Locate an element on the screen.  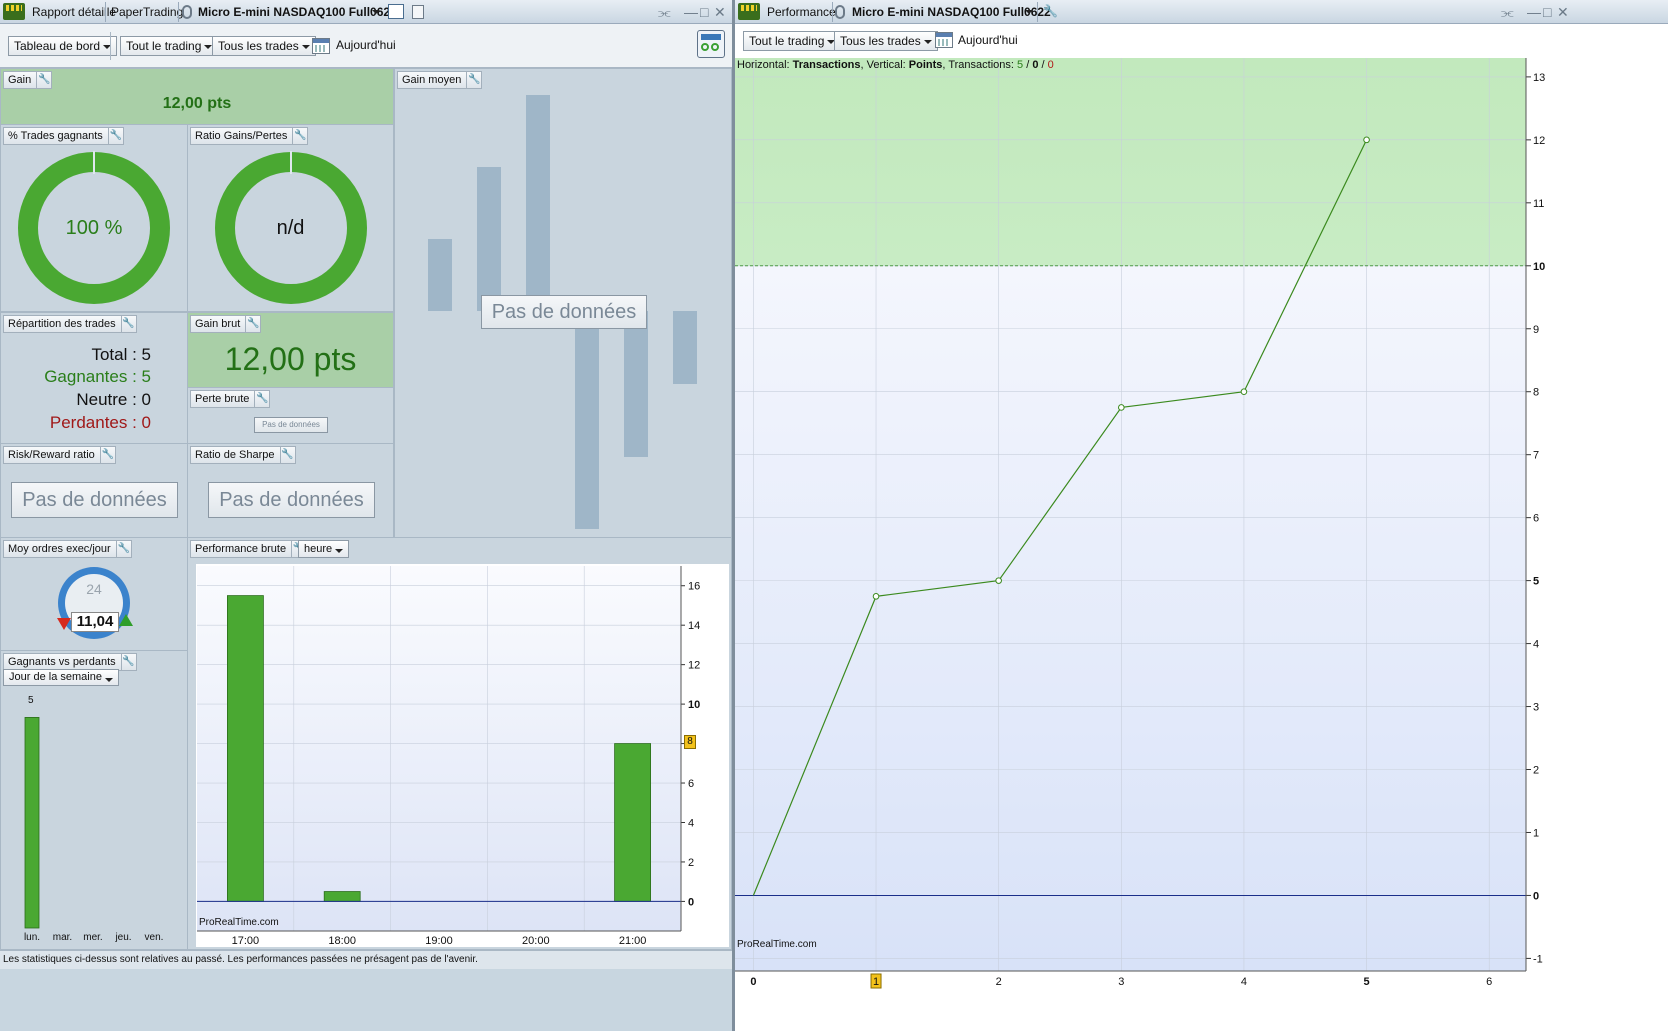
y-tick-label: 16 is located at coordinates (694, 587).